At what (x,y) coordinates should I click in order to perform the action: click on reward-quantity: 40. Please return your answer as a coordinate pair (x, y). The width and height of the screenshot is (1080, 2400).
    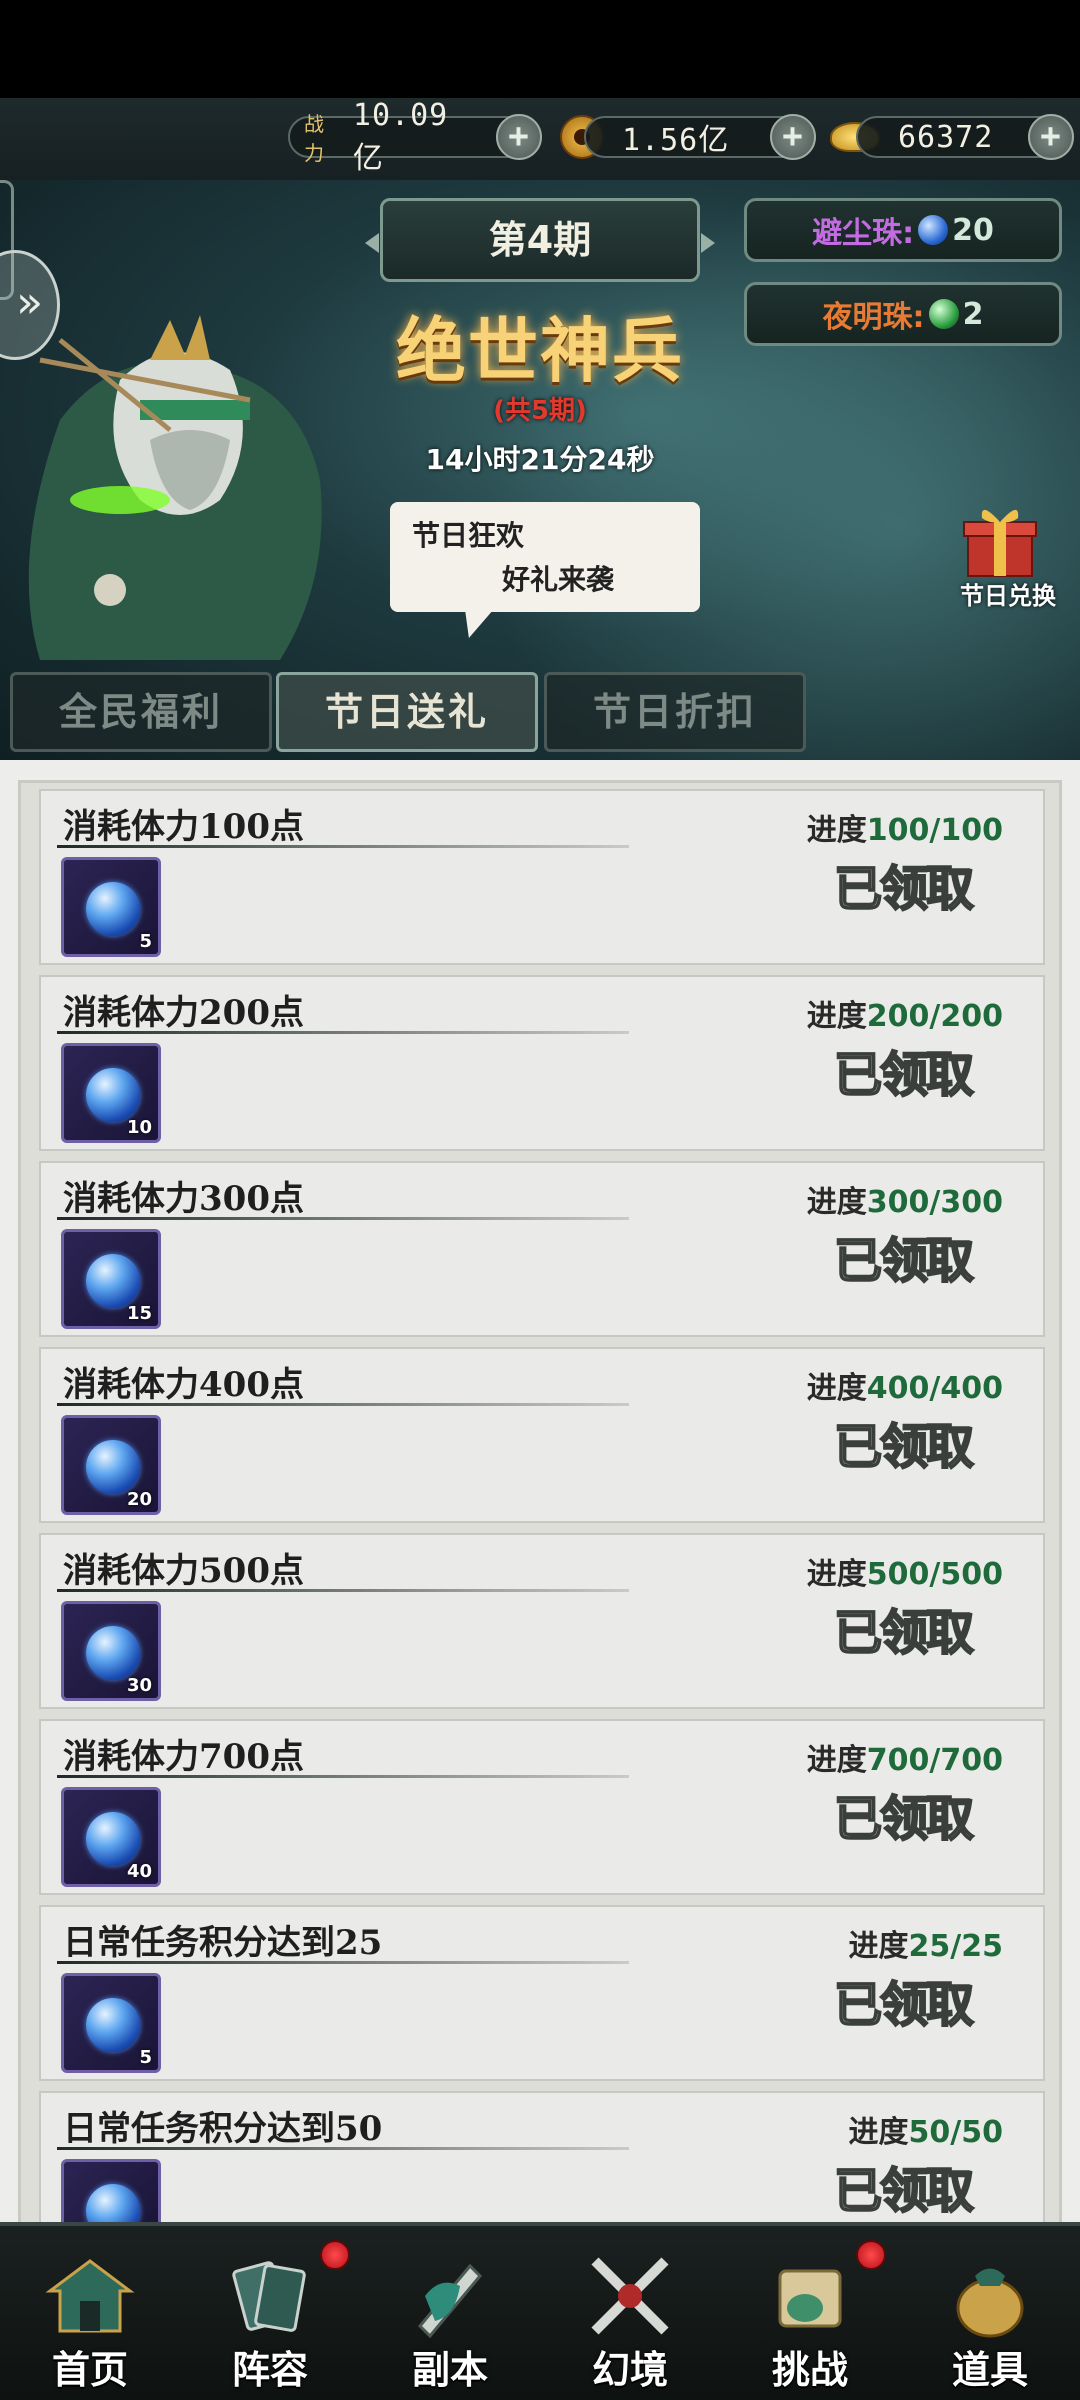
    Looking at the image, I should click on (139, 1871).